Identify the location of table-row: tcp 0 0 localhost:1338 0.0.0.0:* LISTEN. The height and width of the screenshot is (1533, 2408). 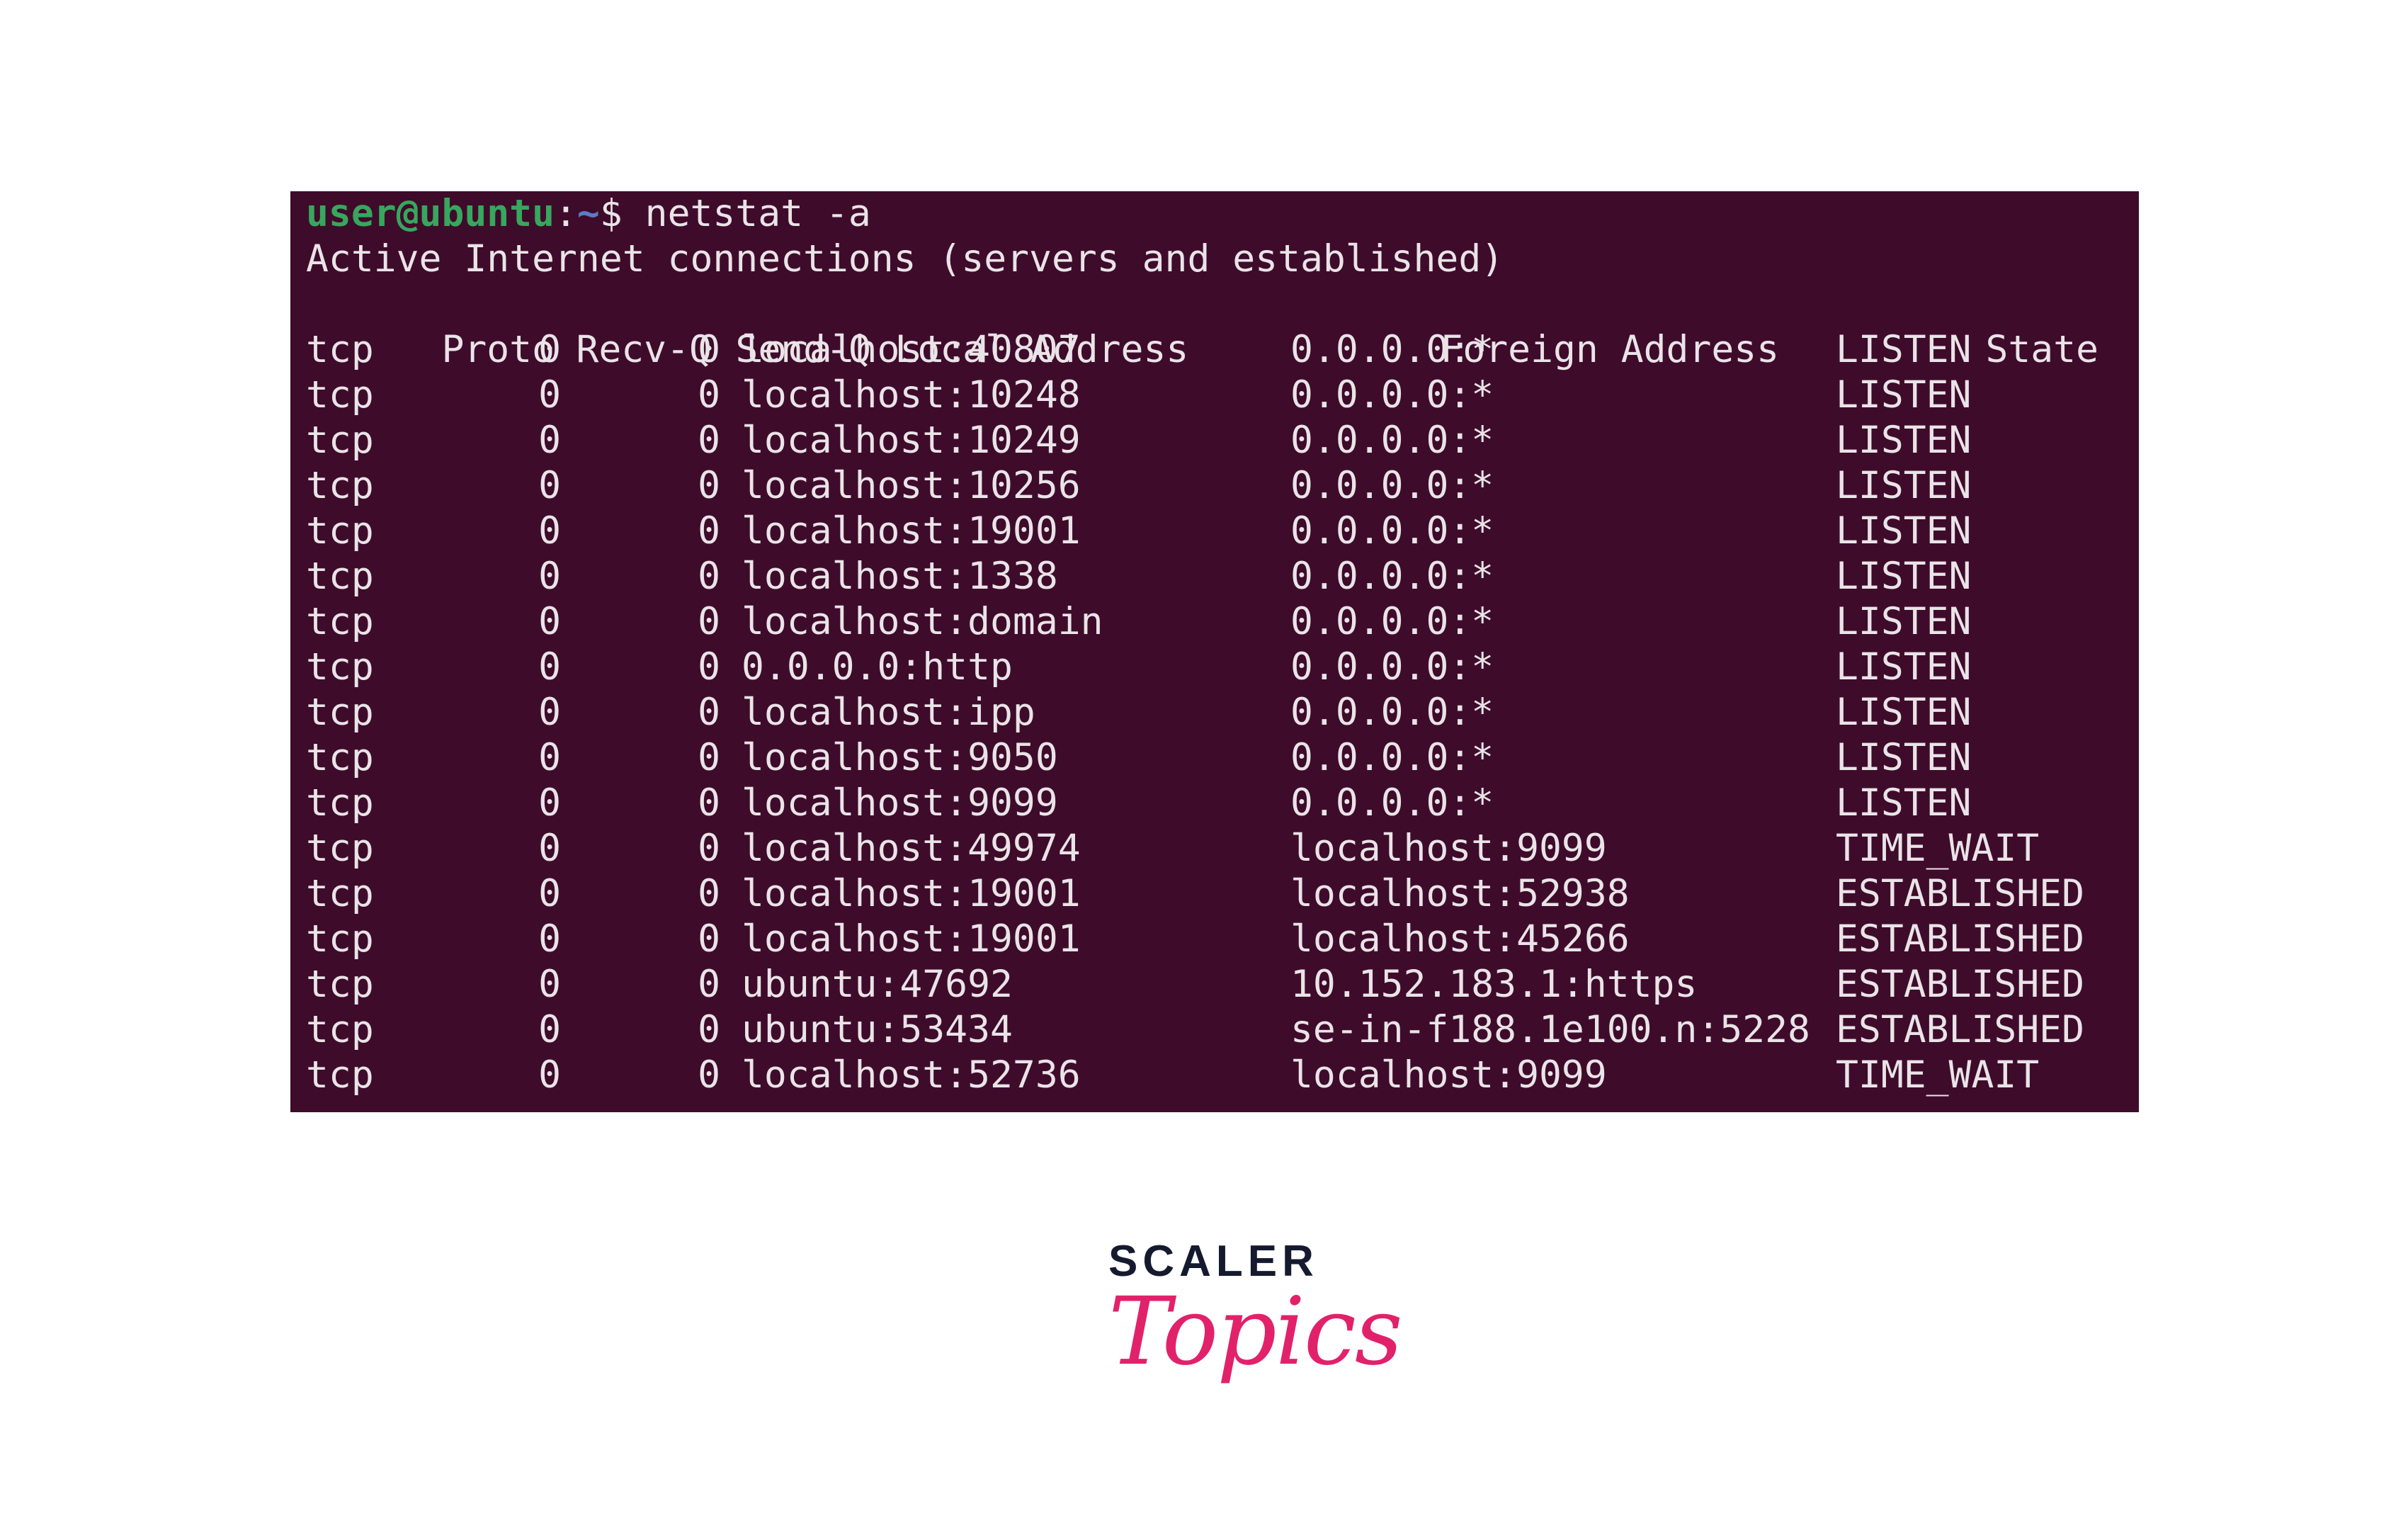
(1222, 576).